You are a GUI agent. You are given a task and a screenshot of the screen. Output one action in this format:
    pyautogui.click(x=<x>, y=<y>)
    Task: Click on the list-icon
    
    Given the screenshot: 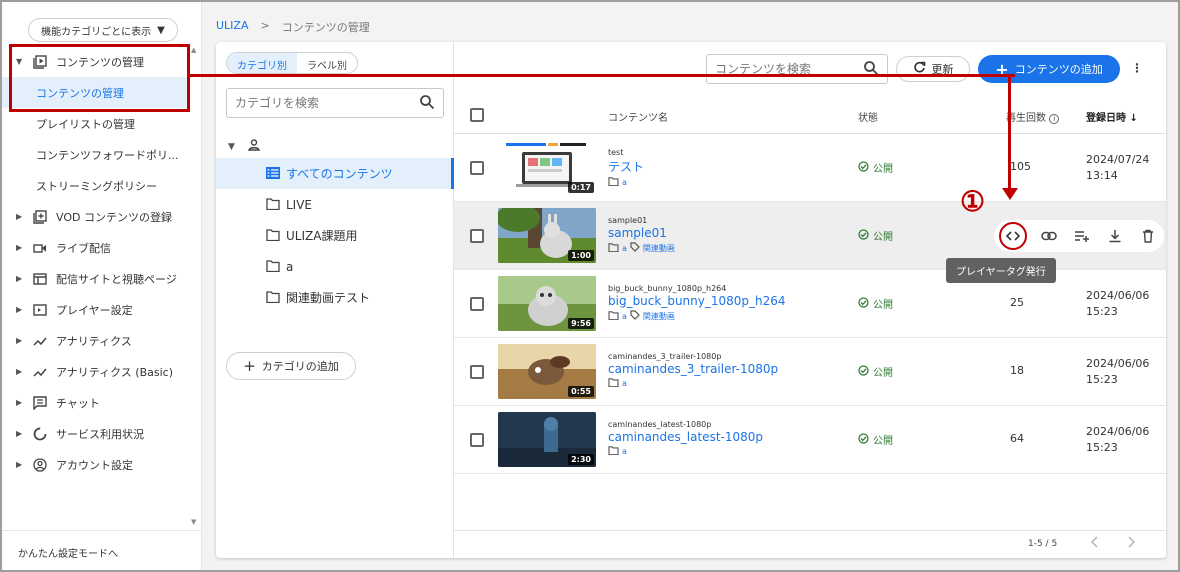 What is the action you would take?
    pyautogui.click(x=273, y=174)
    